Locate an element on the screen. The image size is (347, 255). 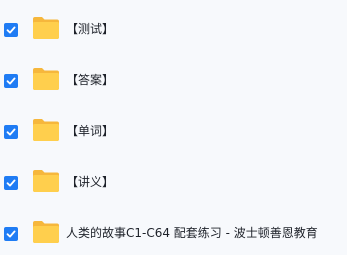
list-item: 【单词】 is located at coordinates (173, 132).